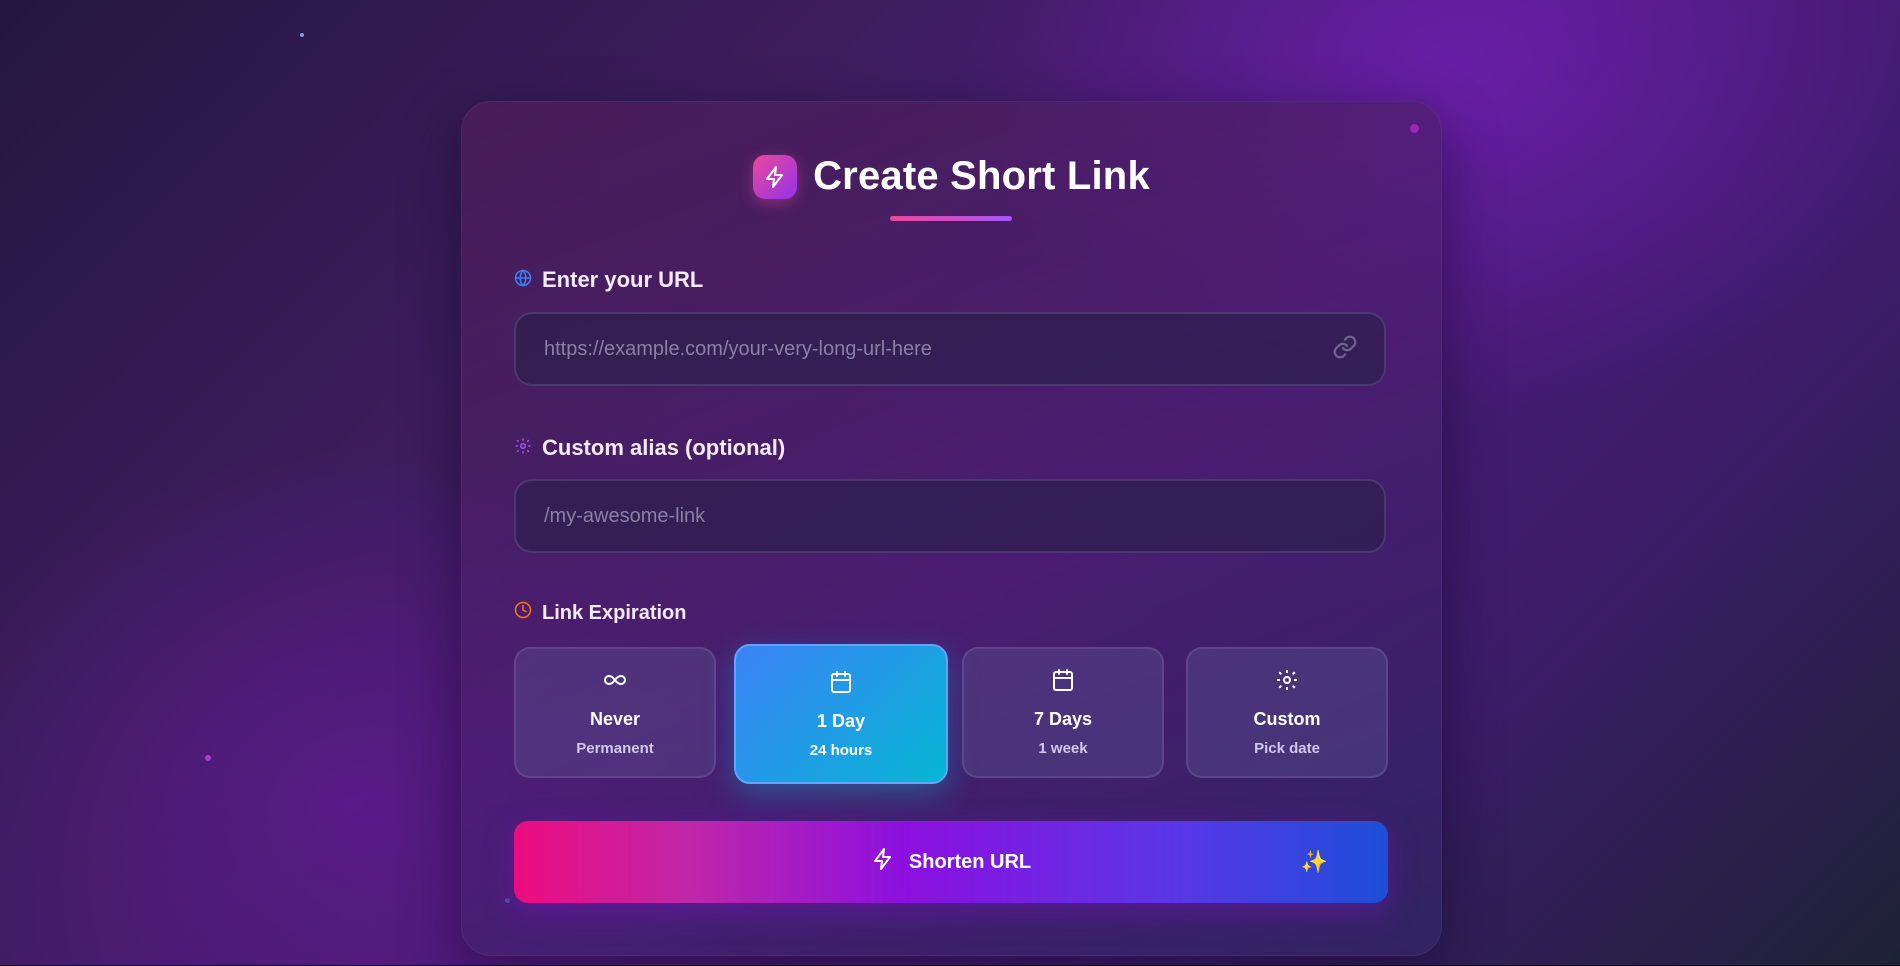  I want to click on expiration-label-text: Link Expiration, so click(614, 612).